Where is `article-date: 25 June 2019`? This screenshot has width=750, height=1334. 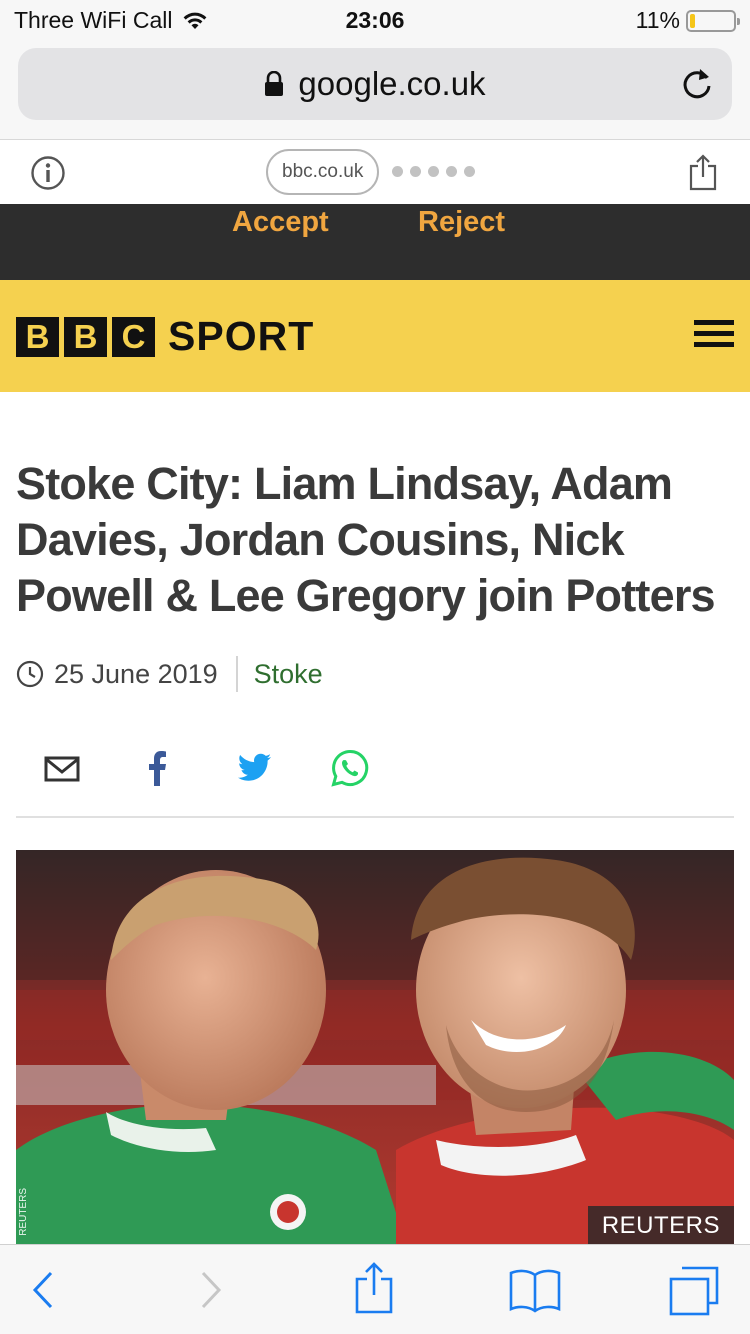 article-date: 25 June 2019 is located at coordinates (136, 673).